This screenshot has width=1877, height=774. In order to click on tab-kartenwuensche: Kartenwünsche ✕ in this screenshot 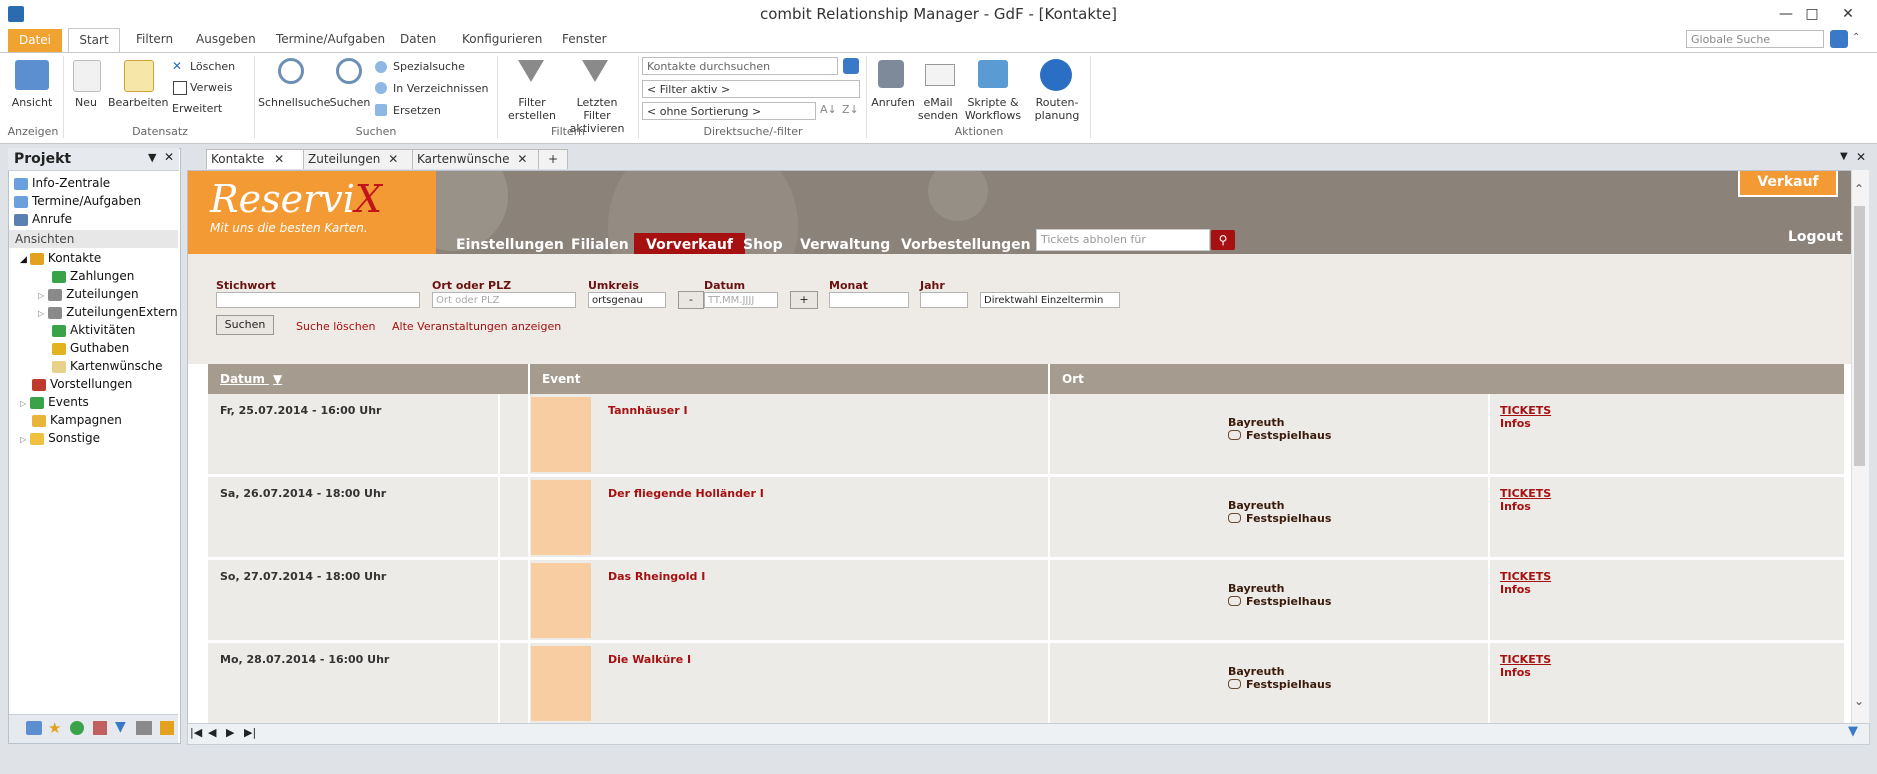, I will do `click(476, 159)`.